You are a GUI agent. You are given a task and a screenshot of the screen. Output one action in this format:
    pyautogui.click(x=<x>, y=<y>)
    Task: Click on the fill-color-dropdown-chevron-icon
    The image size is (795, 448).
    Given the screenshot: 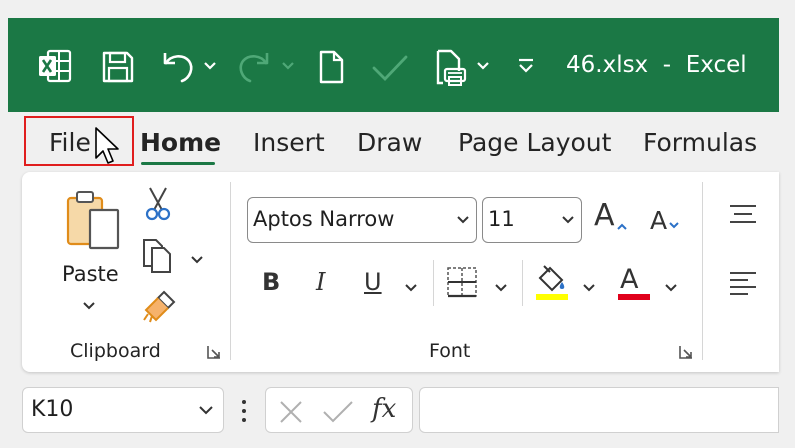 What is the action you would take?
    pyautogui.click(x=590, y=286)
    